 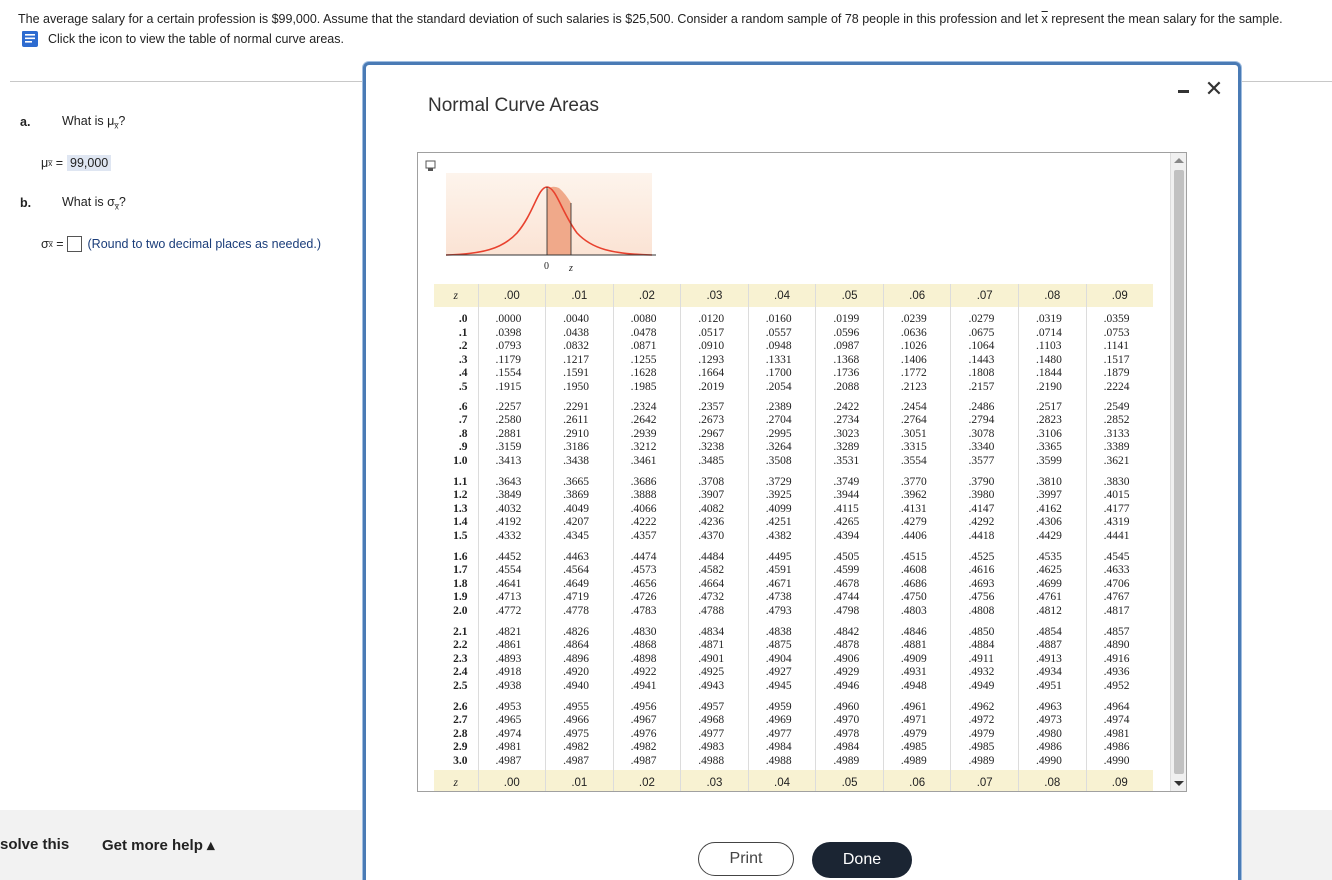 I want to click on column-header-col: .04, so click(x=781, y=295).